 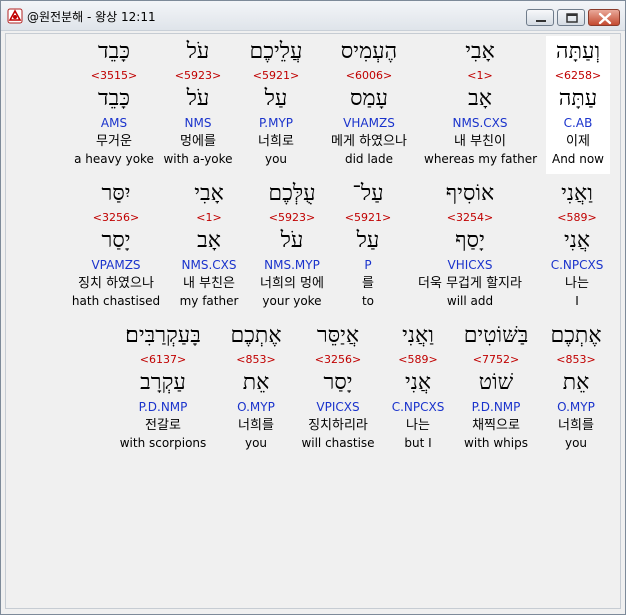 I want to click on word-cell: עַל־ <5921> עַל P 를 to, so click(x=368, y=247).